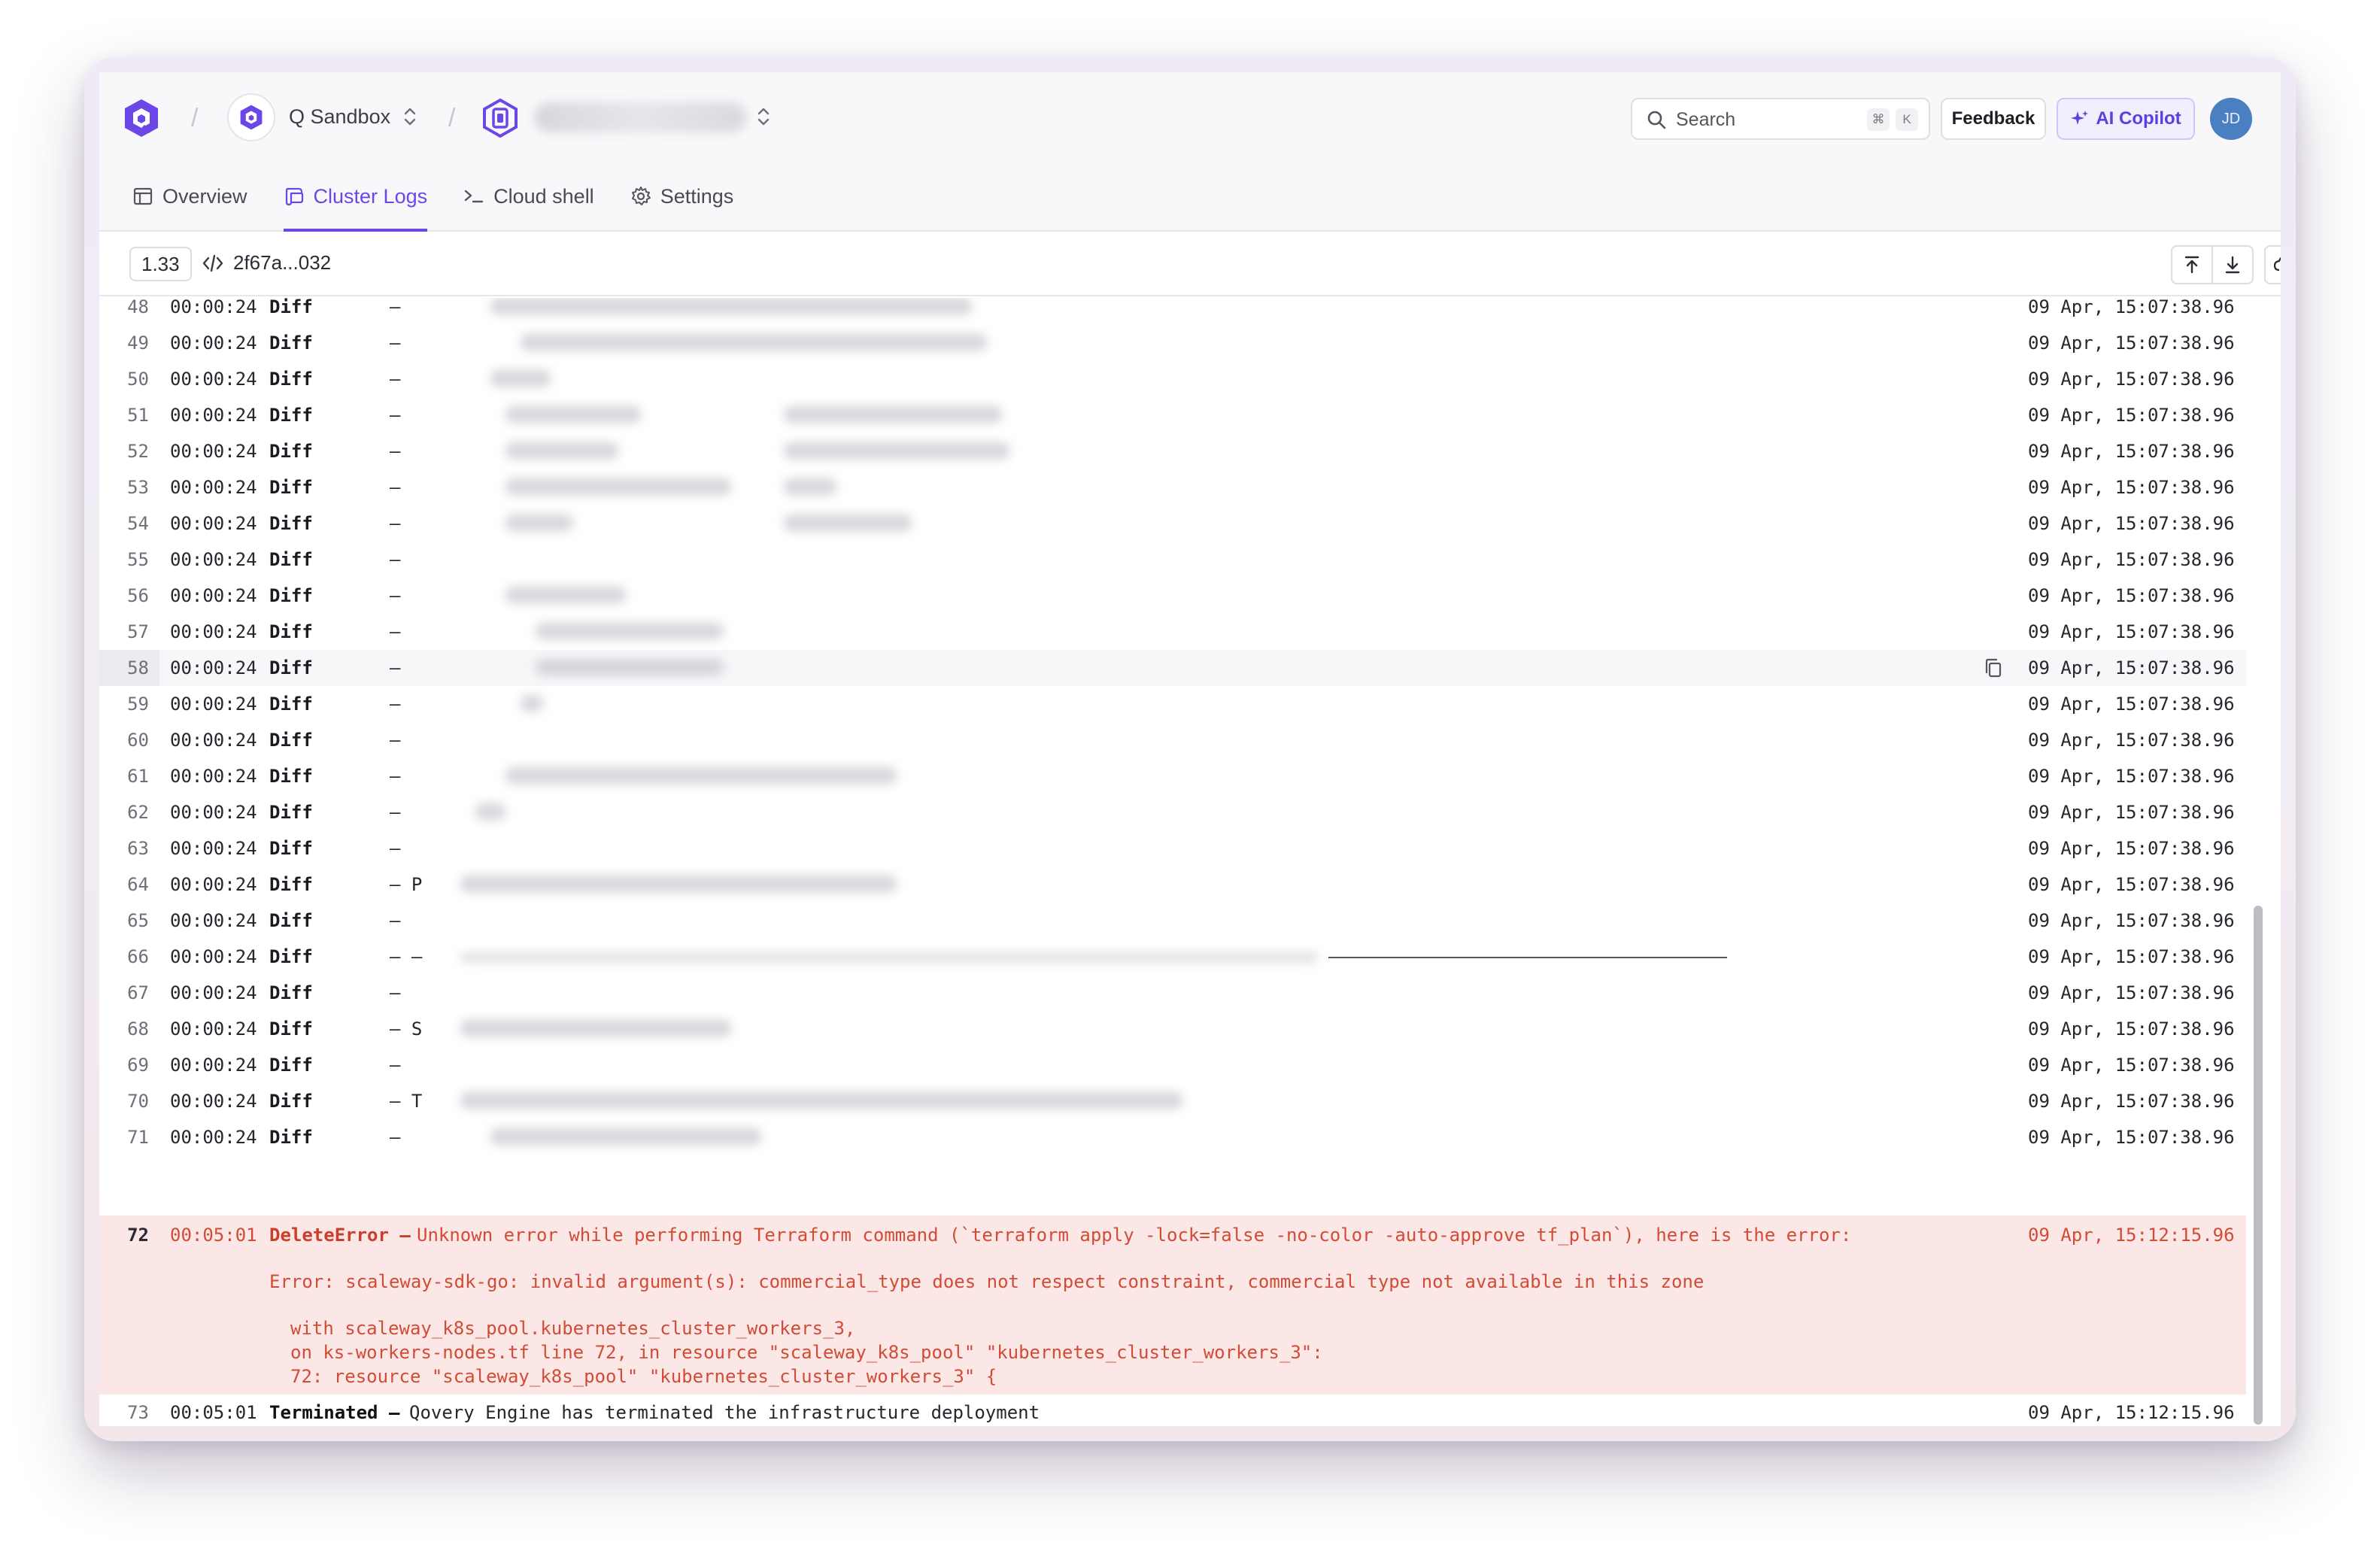  What do you see at coordinates (2126, 119) in the screenshot?
I see `ai-copilot-button: AI Copilot` at bounding box center [2126, 119].